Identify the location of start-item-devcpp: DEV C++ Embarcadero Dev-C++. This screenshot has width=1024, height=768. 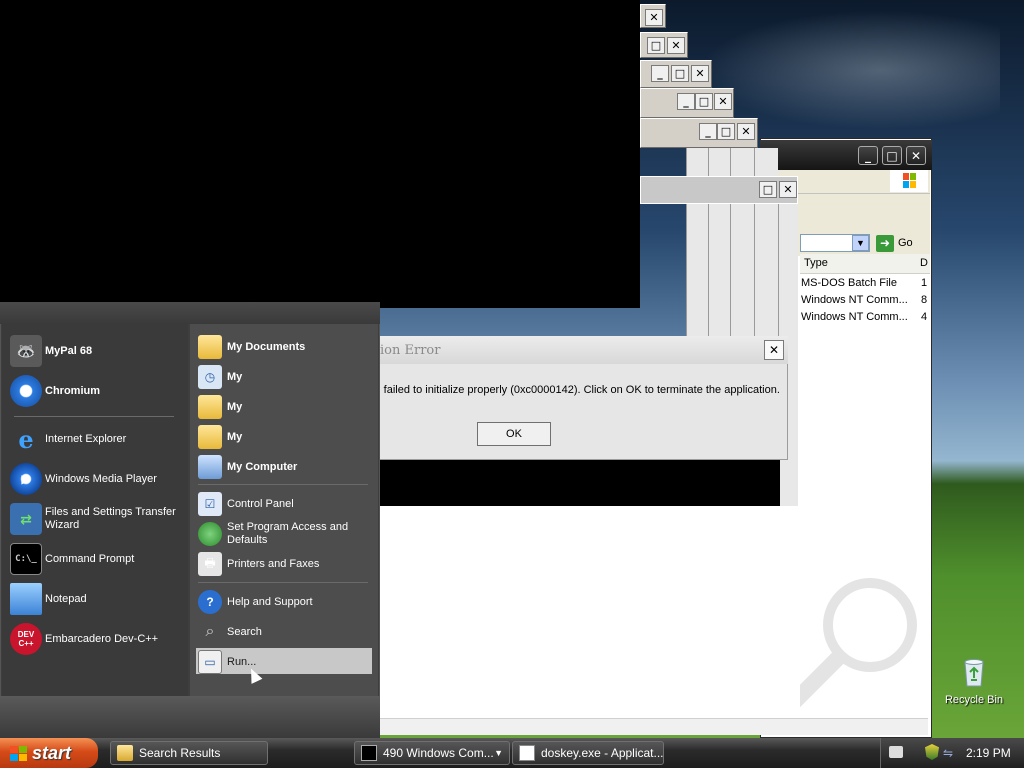
(98, 639).